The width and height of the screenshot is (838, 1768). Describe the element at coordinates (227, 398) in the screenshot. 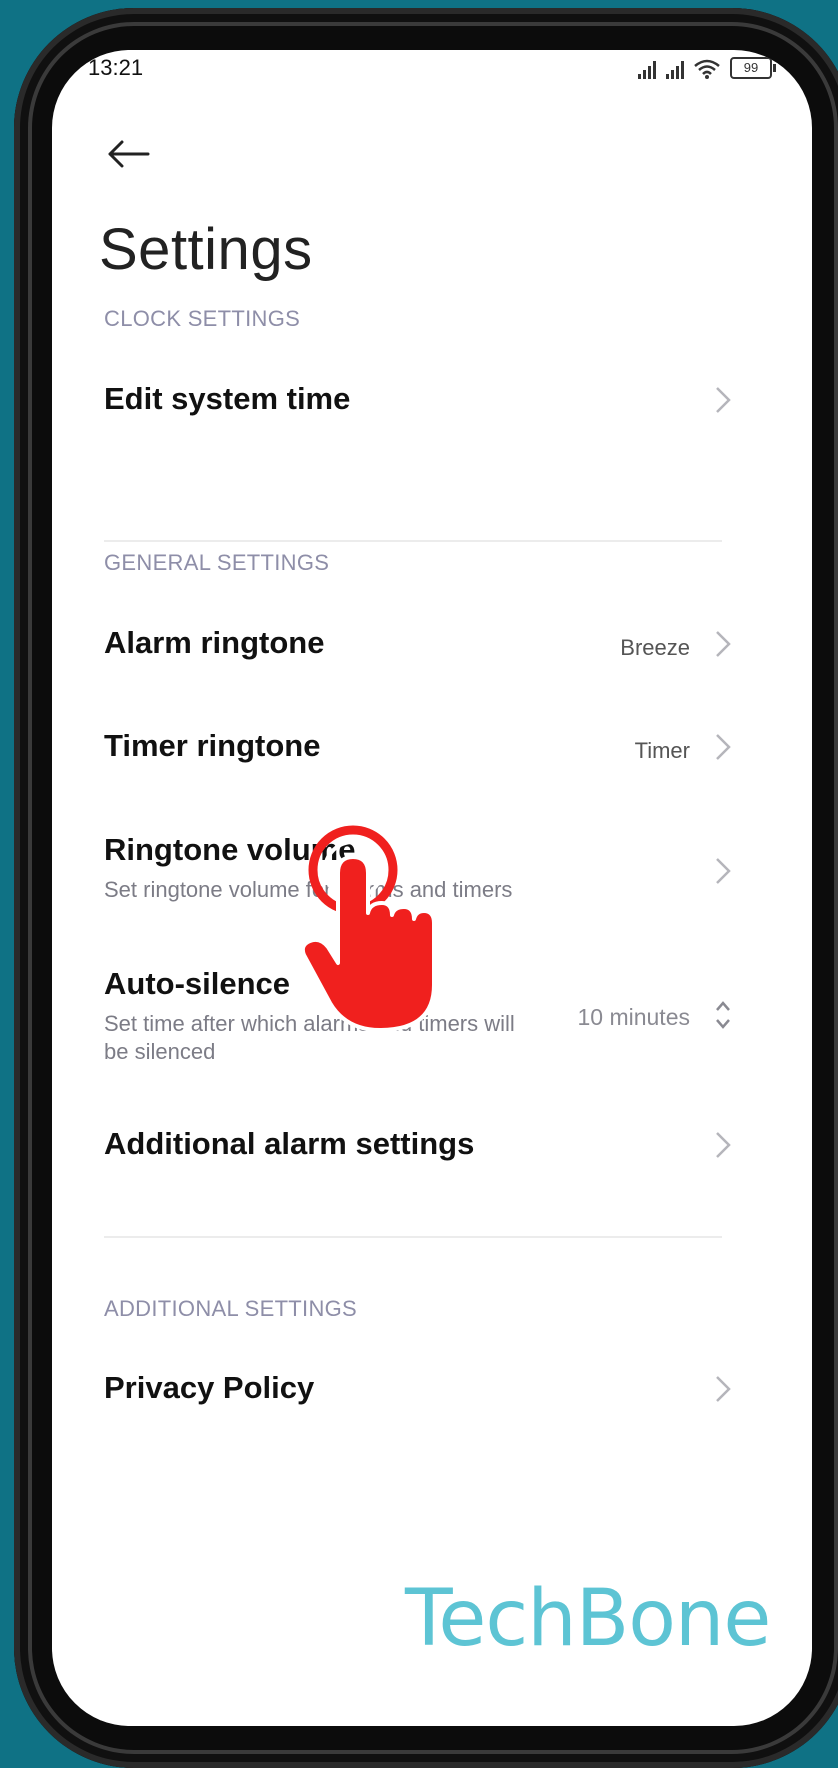

I see `row-title: Edit system time` at that location.